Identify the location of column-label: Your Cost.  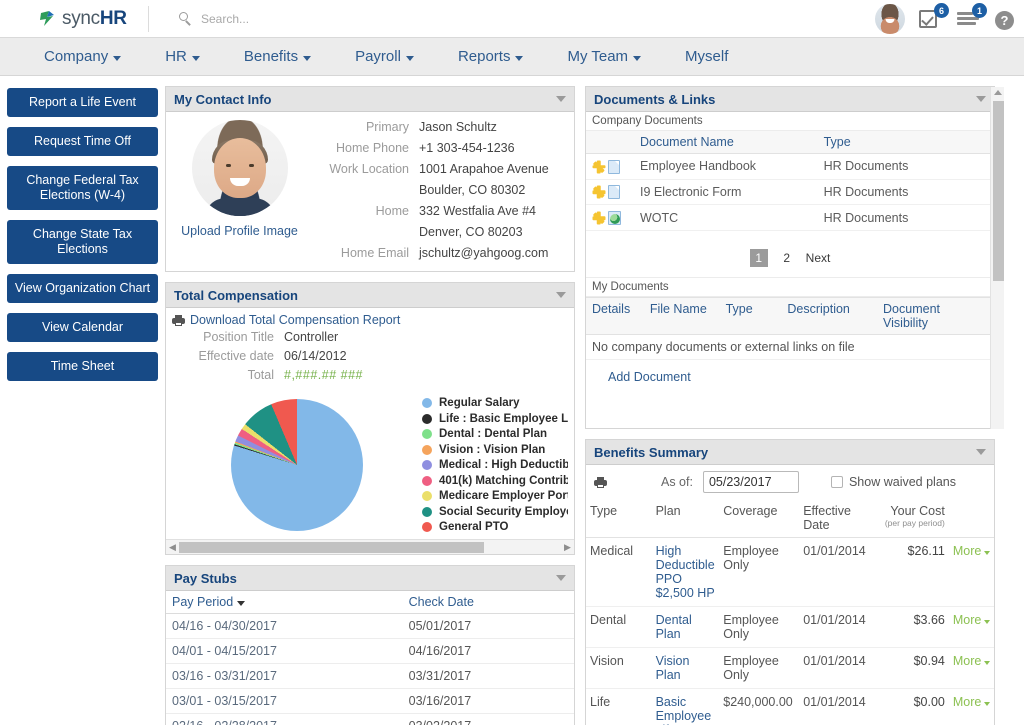
(917, 511).